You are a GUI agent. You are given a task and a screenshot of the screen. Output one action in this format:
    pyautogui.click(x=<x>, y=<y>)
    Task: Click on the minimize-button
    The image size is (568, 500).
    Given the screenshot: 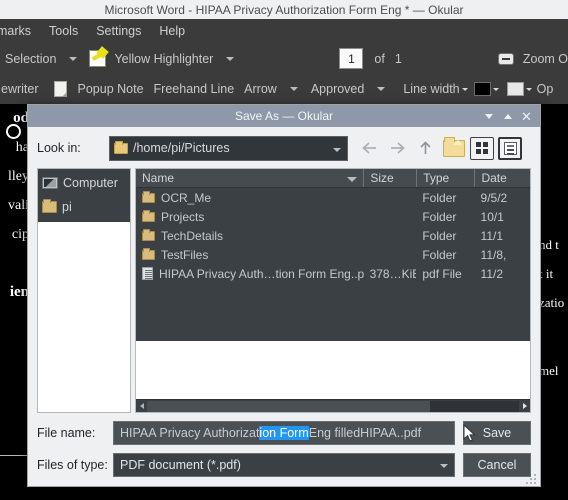 What is the action you would take?
    pyautogui.click(x=488, y=116)
    